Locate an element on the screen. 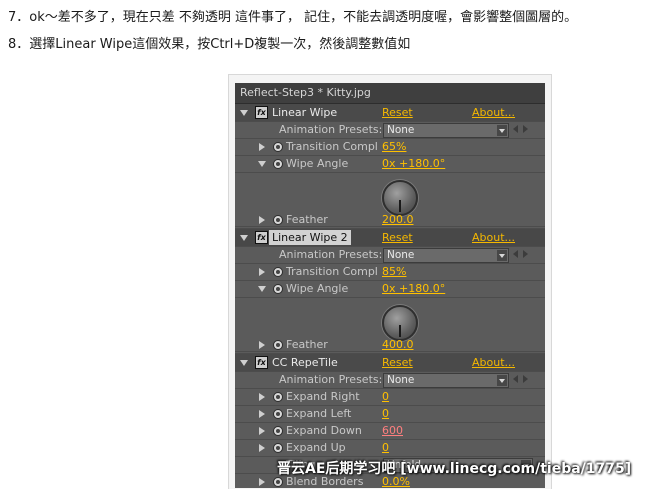 The image size is (662, 489). panel-title-bar: Reflect-Step3 * Kitty.jpg is located at coordinates (390, 93).